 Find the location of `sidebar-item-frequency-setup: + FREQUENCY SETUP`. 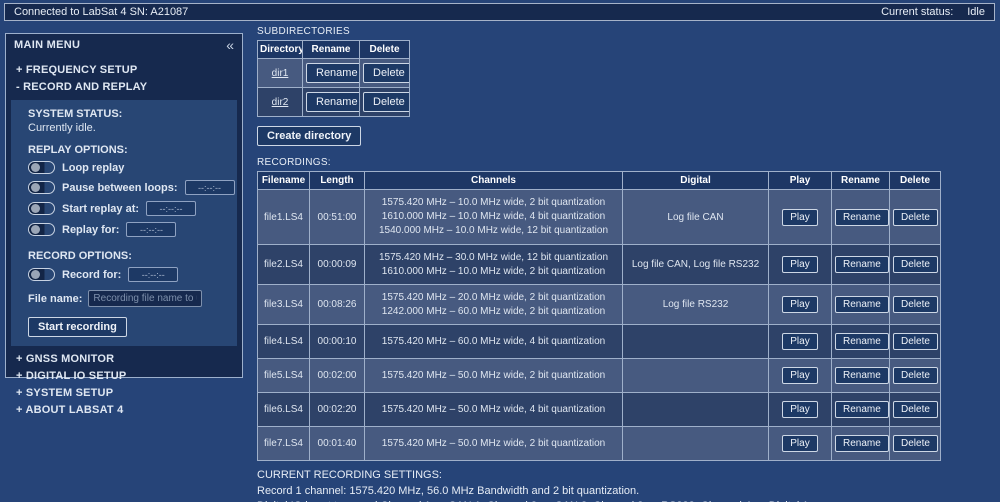

sidebar-item-frequency-setup: + FREQUENCY SETUP is located at coordinates (124, 70).